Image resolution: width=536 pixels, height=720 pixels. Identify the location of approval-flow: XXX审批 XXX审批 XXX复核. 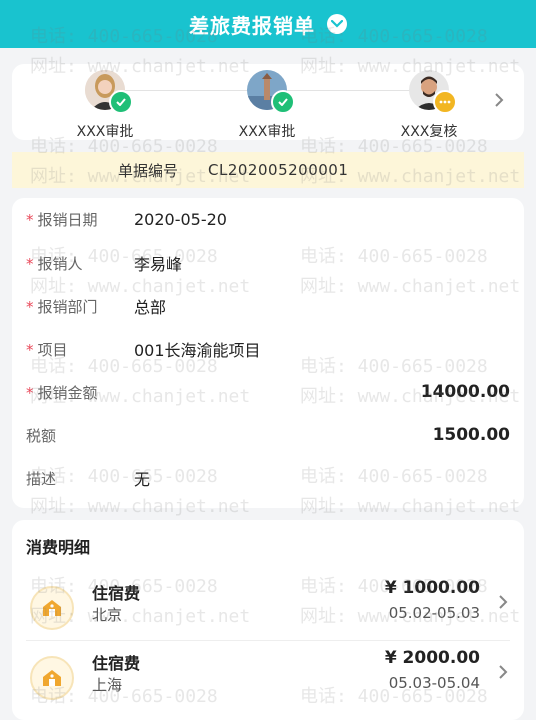
(268, 102).